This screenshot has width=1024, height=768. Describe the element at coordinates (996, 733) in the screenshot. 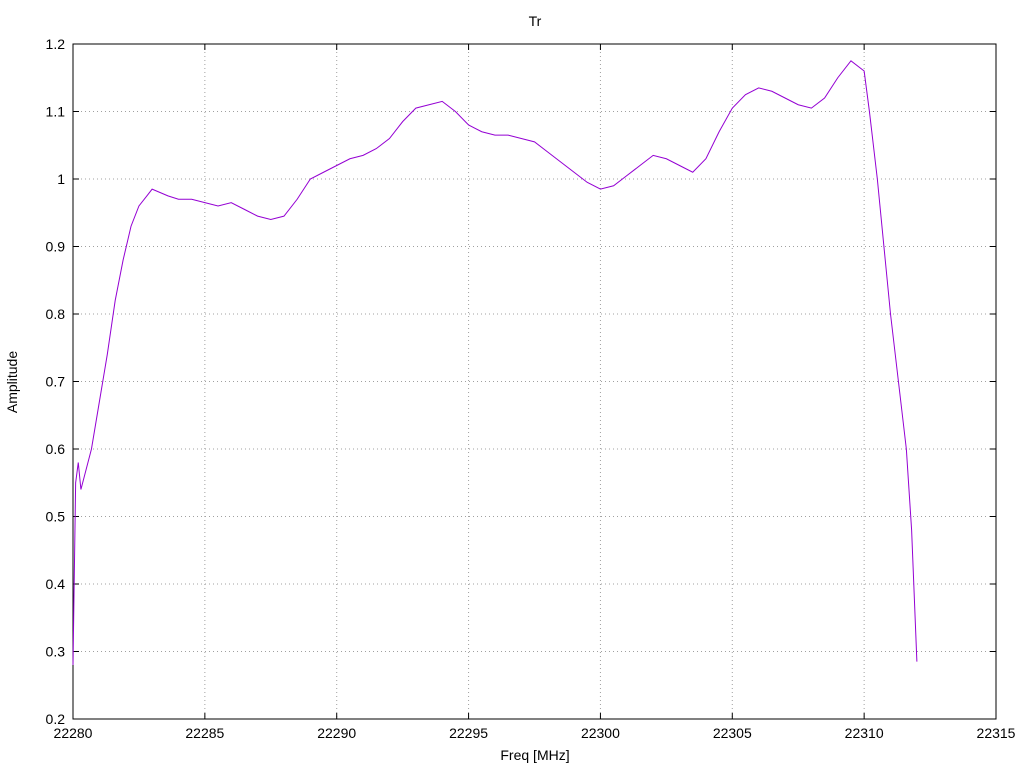

I see `x-tick-label: 22315` at that location.